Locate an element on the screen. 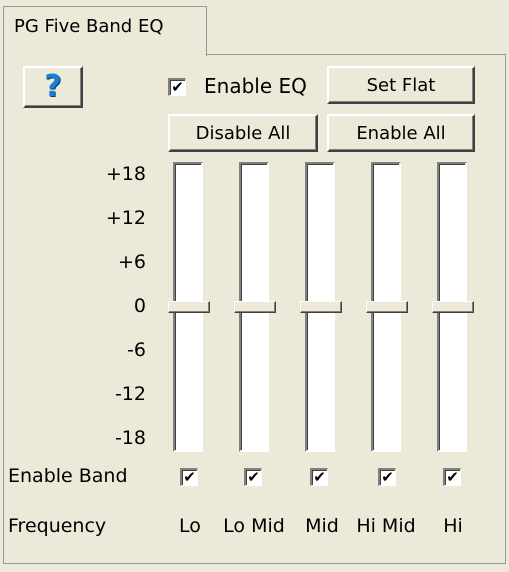 Image resolution: width=509 pixels, height=572 pixels. scale-label: +12 is located at coordinates (125, 218).